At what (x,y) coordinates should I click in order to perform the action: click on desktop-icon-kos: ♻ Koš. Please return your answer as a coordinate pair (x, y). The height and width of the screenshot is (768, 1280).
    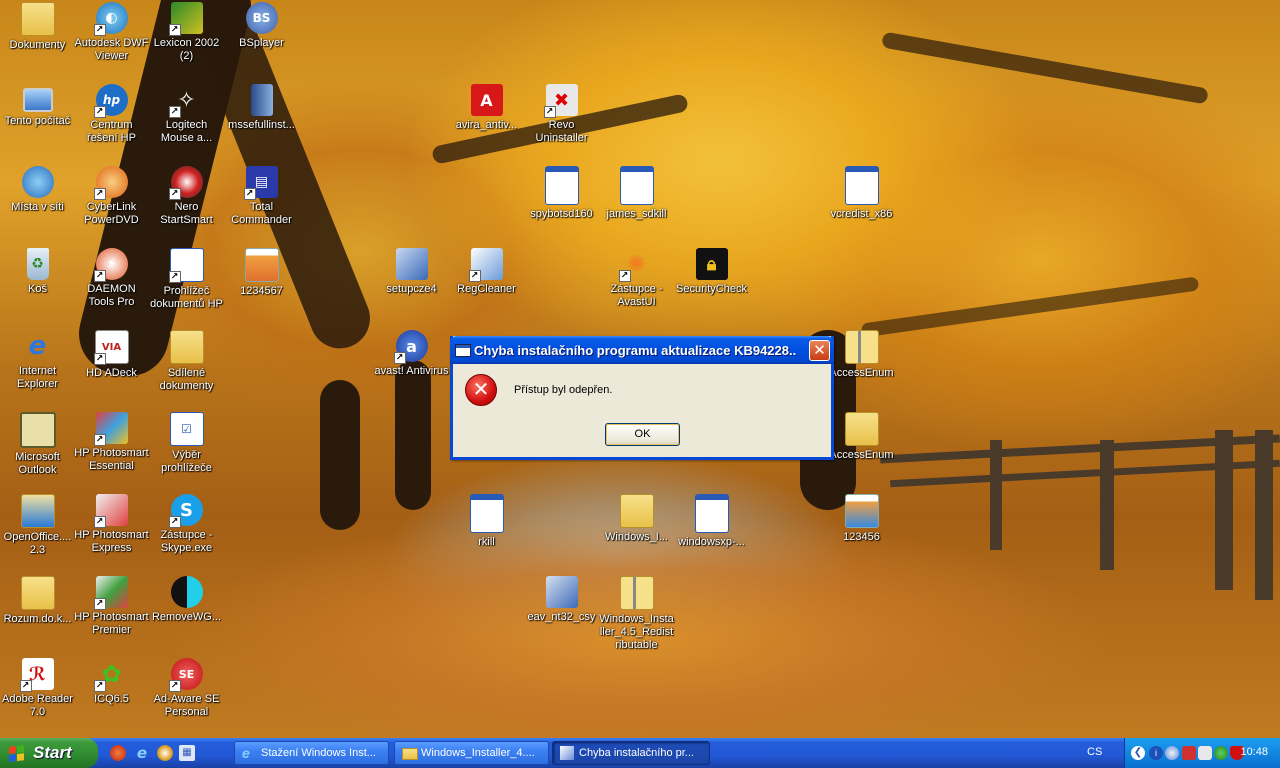
    Looking at the image, I should click on (37, 272).